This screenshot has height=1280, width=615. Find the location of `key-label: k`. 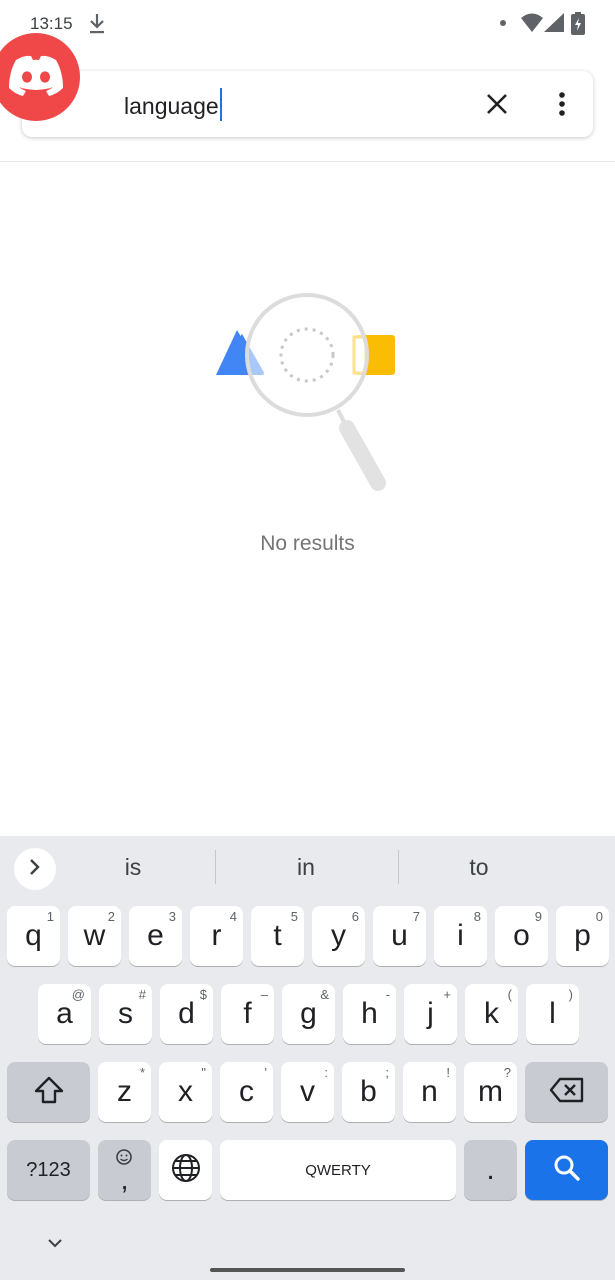

key-label: k is located at coordinates (491, 1013).